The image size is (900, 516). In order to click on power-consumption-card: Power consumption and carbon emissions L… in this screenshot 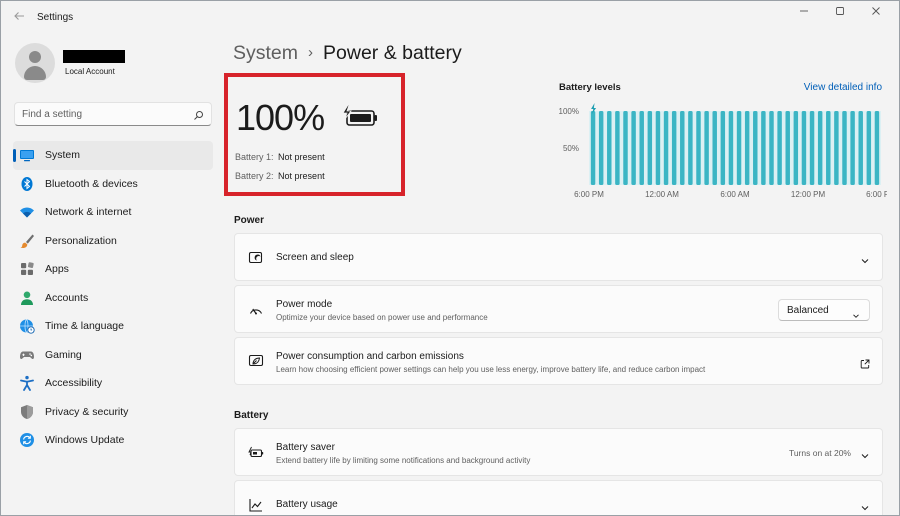, I will do `click(558, 361)`.